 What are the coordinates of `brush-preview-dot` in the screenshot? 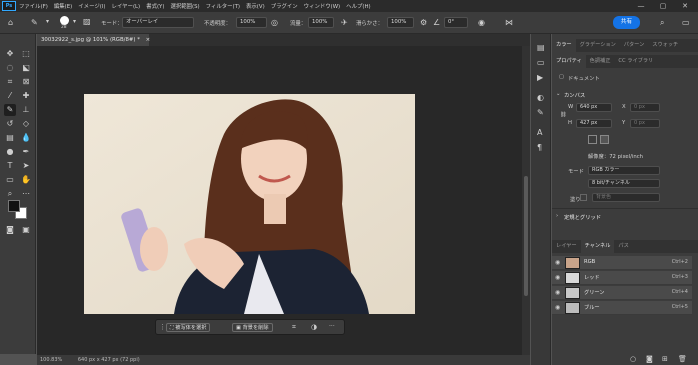 It's located at (64, 20).